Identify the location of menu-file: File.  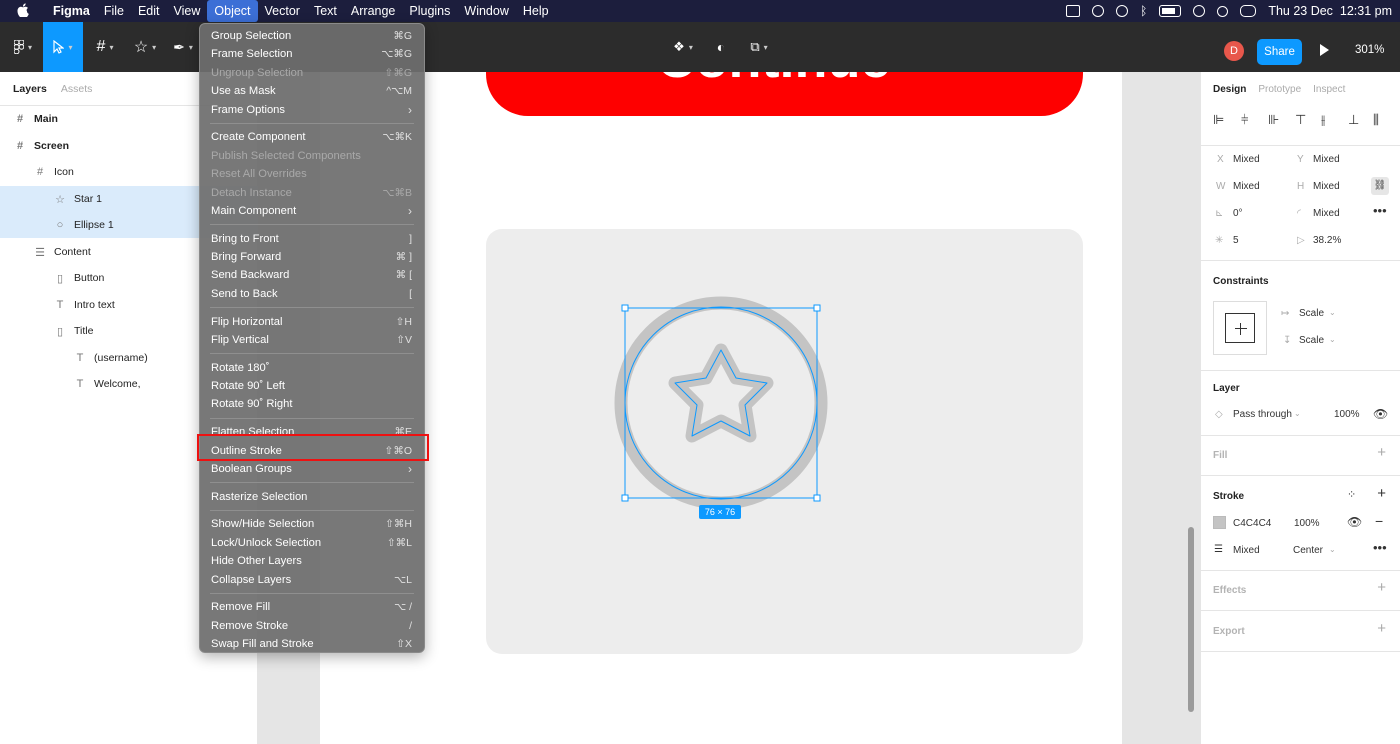
(114, 11).